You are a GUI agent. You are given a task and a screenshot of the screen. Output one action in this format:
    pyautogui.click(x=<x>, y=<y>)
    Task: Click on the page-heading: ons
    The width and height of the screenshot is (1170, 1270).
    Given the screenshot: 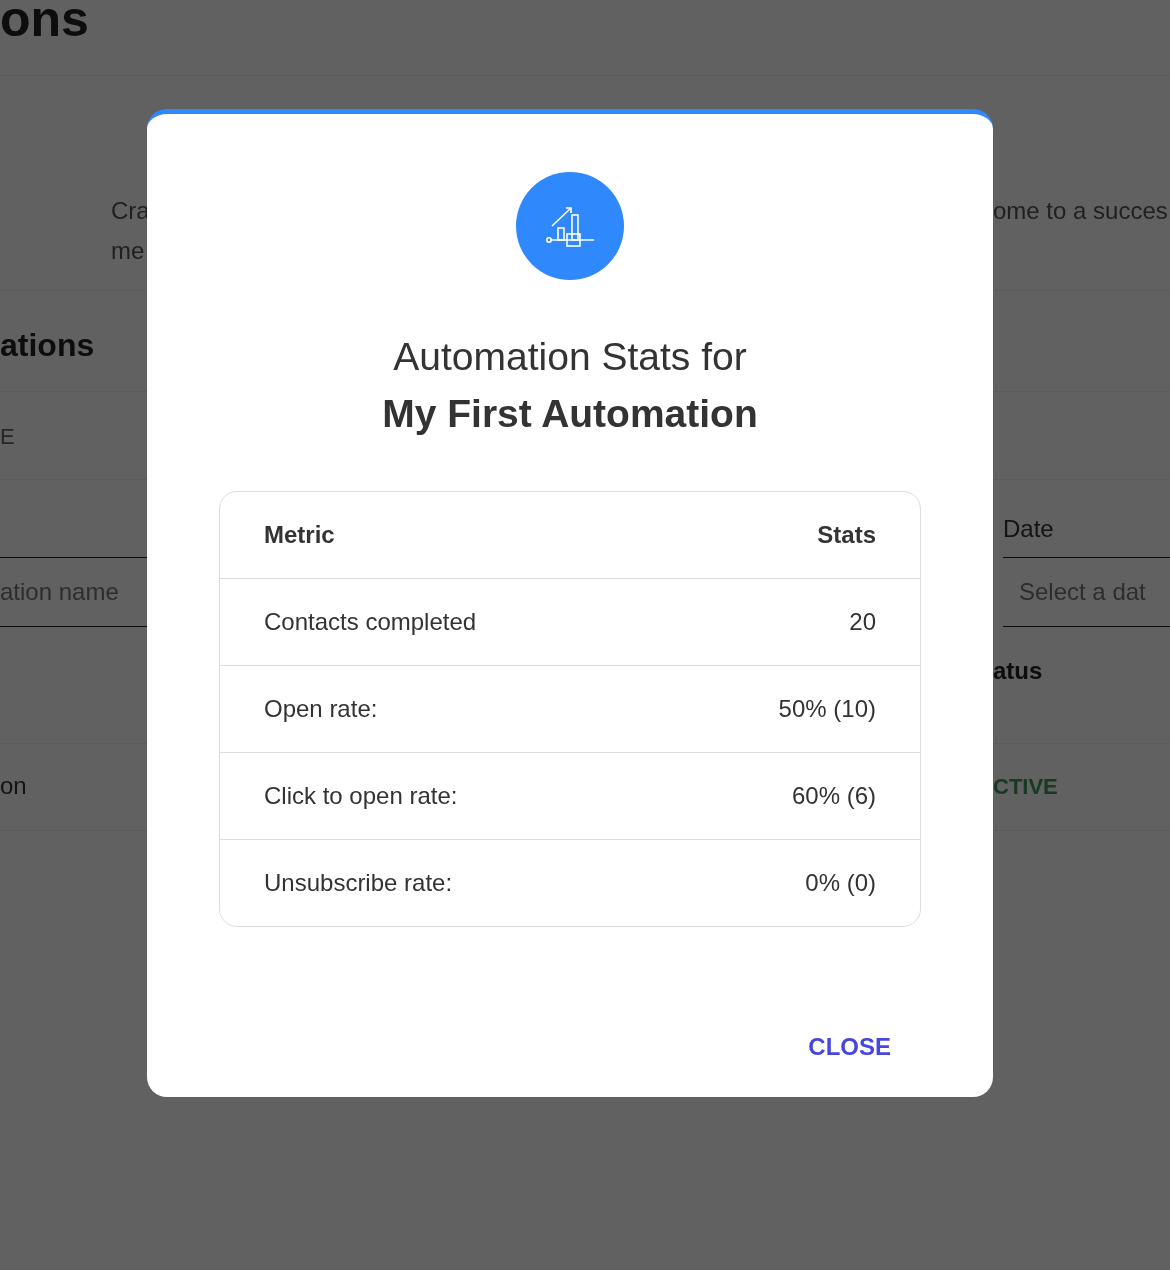 What is the action you would take?
    pyautogui.click(x=44, y=24)
    